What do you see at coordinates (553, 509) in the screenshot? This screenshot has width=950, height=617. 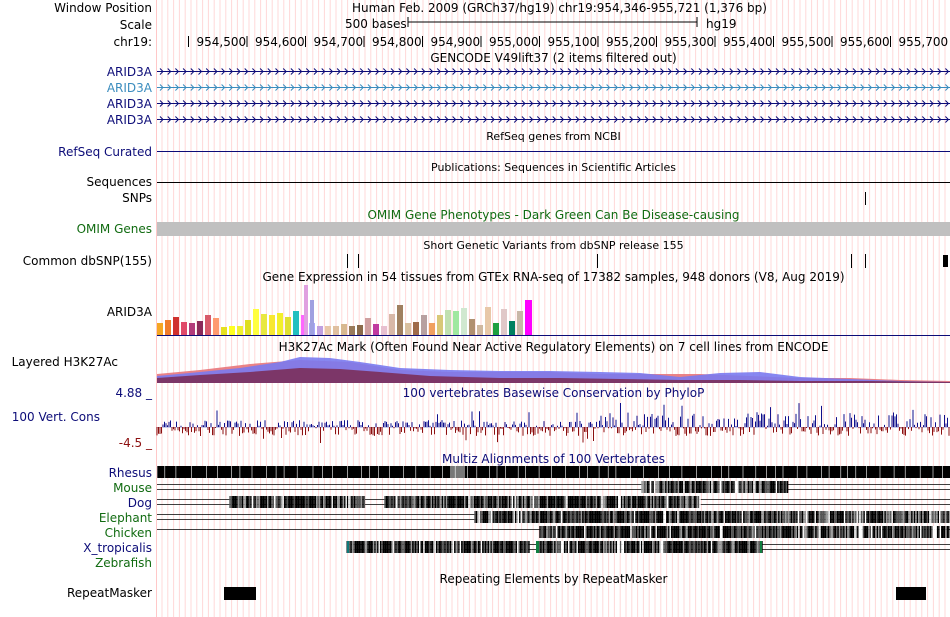 I see `multiz-alignments` at bounding box center [553, 509].